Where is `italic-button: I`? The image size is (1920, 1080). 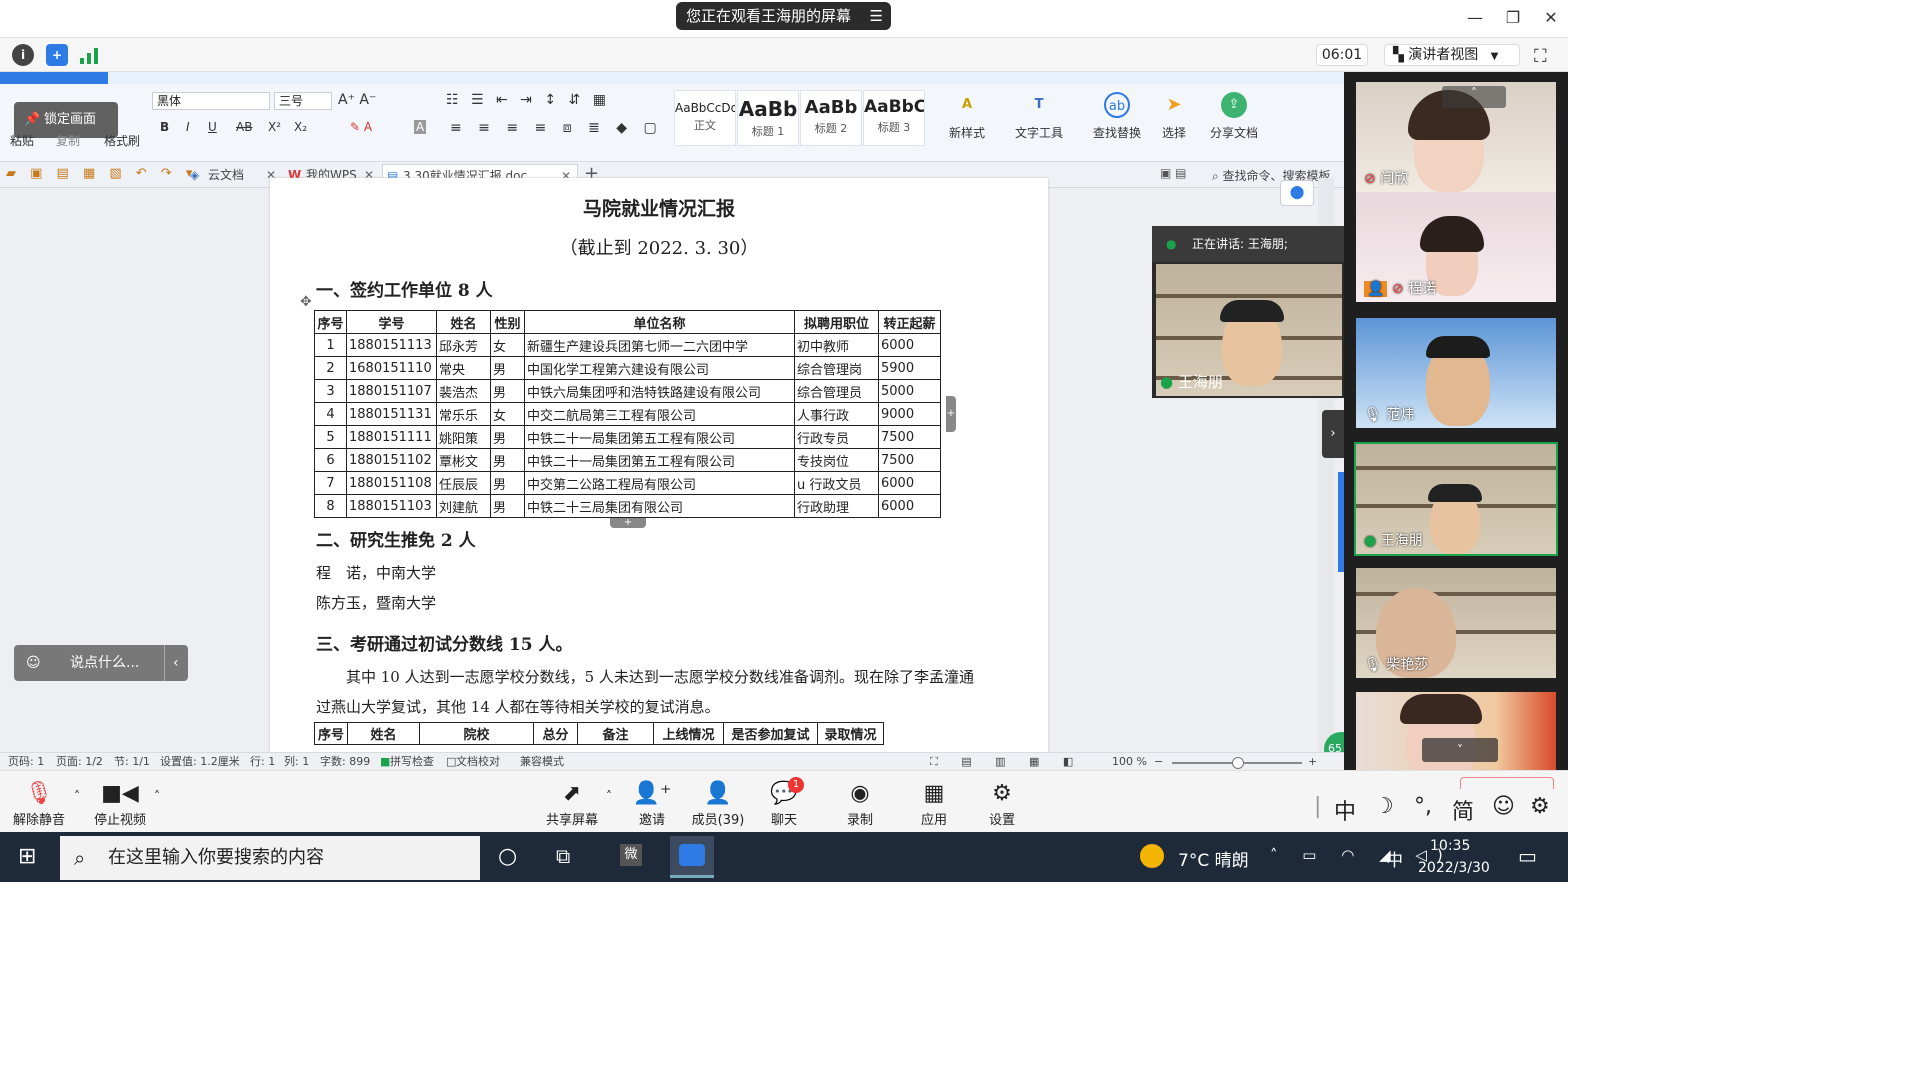 italic-button: I is located at coordinates (188, 127).